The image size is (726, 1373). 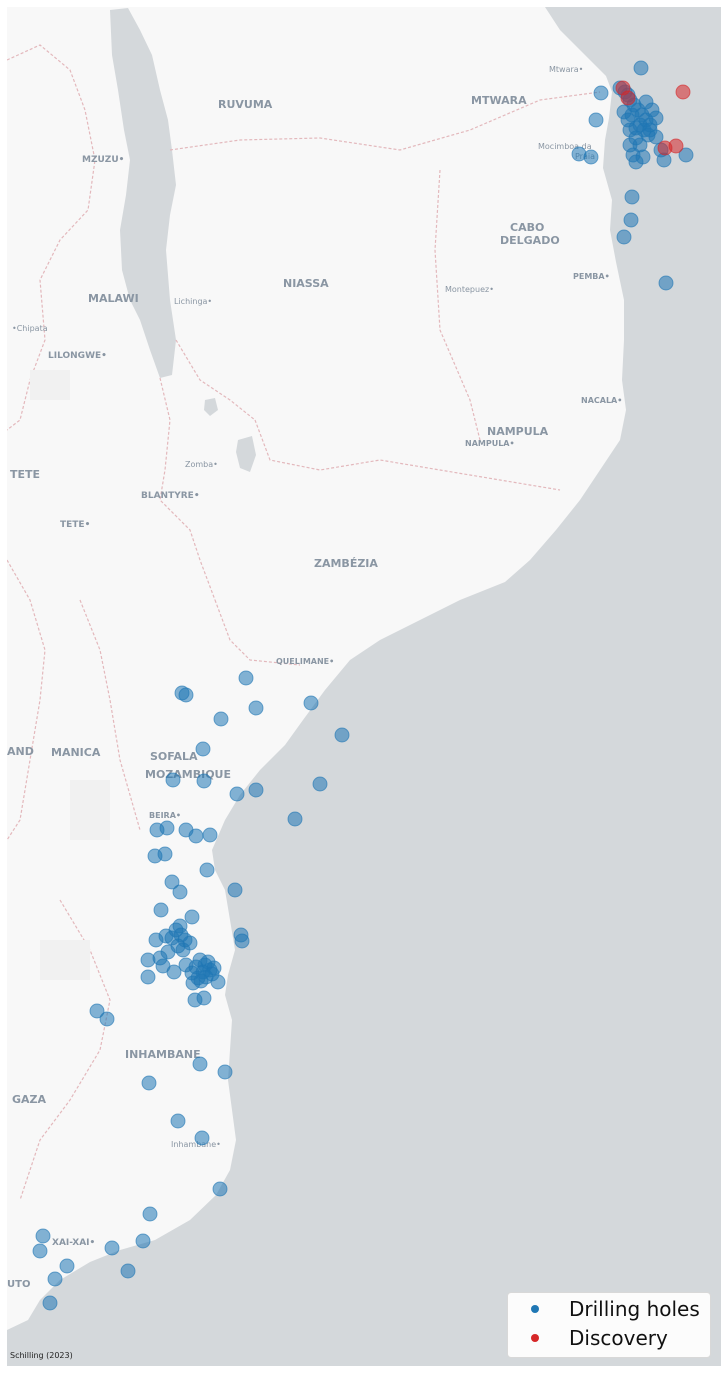 I want to click on map-label-mzuzu: MZUZU•, so click(x=103, y=160).